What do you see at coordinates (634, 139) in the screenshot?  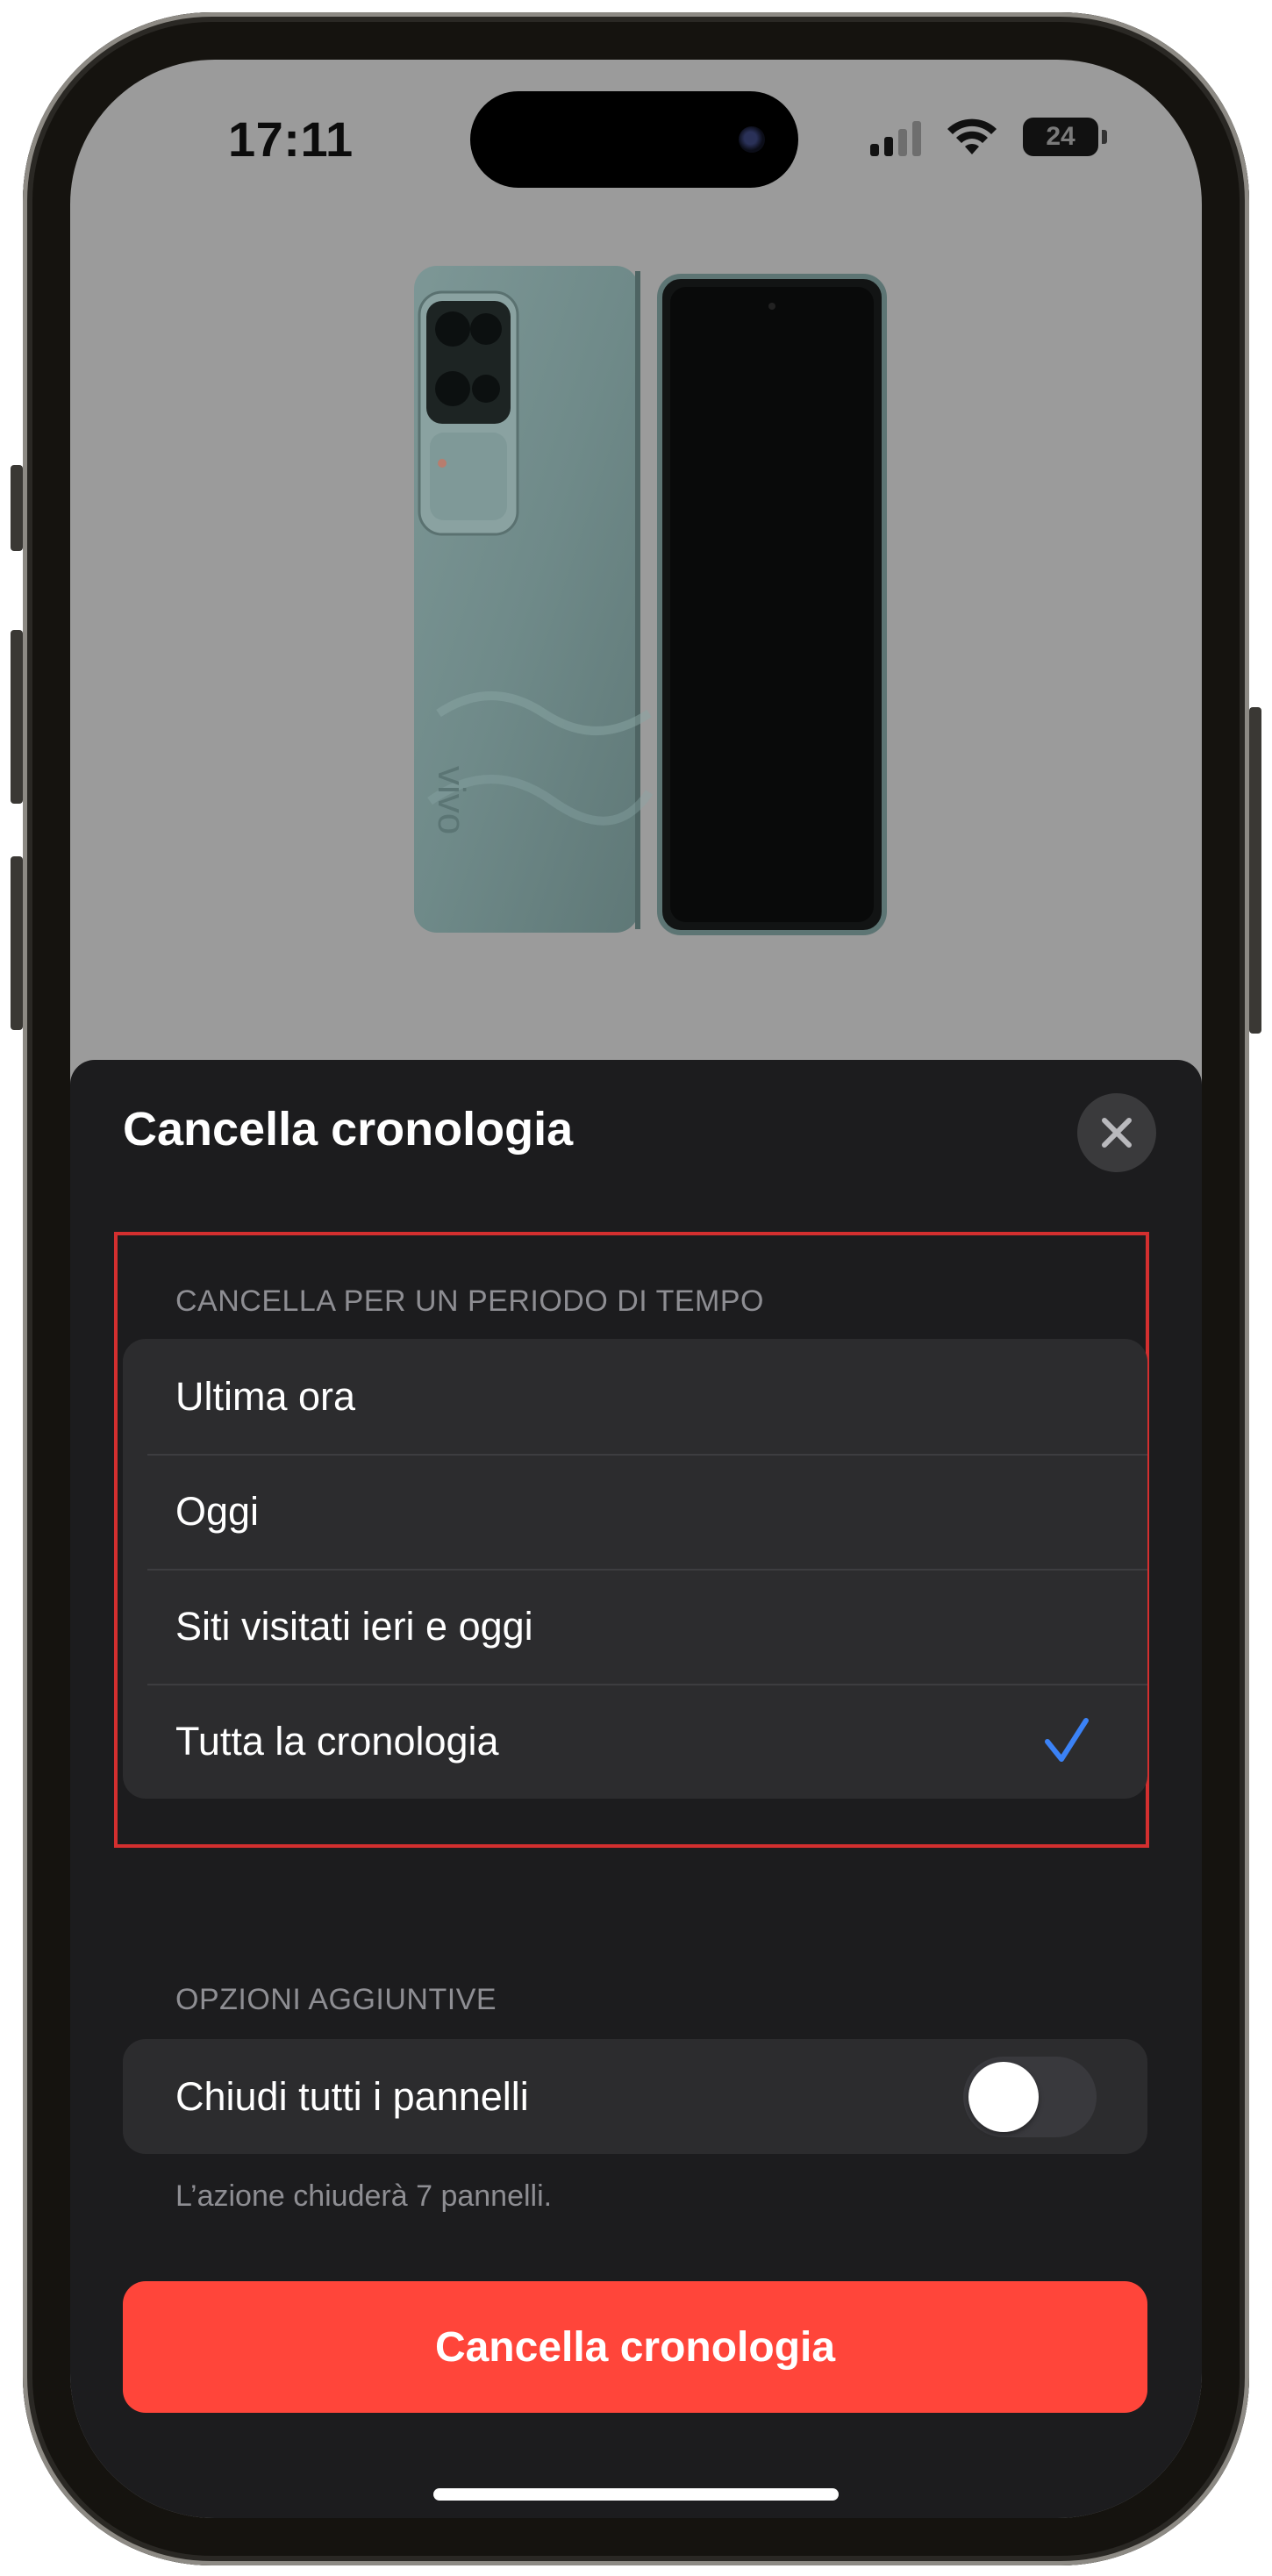 I see `dynamic-island` at bounding box center [634, 139].